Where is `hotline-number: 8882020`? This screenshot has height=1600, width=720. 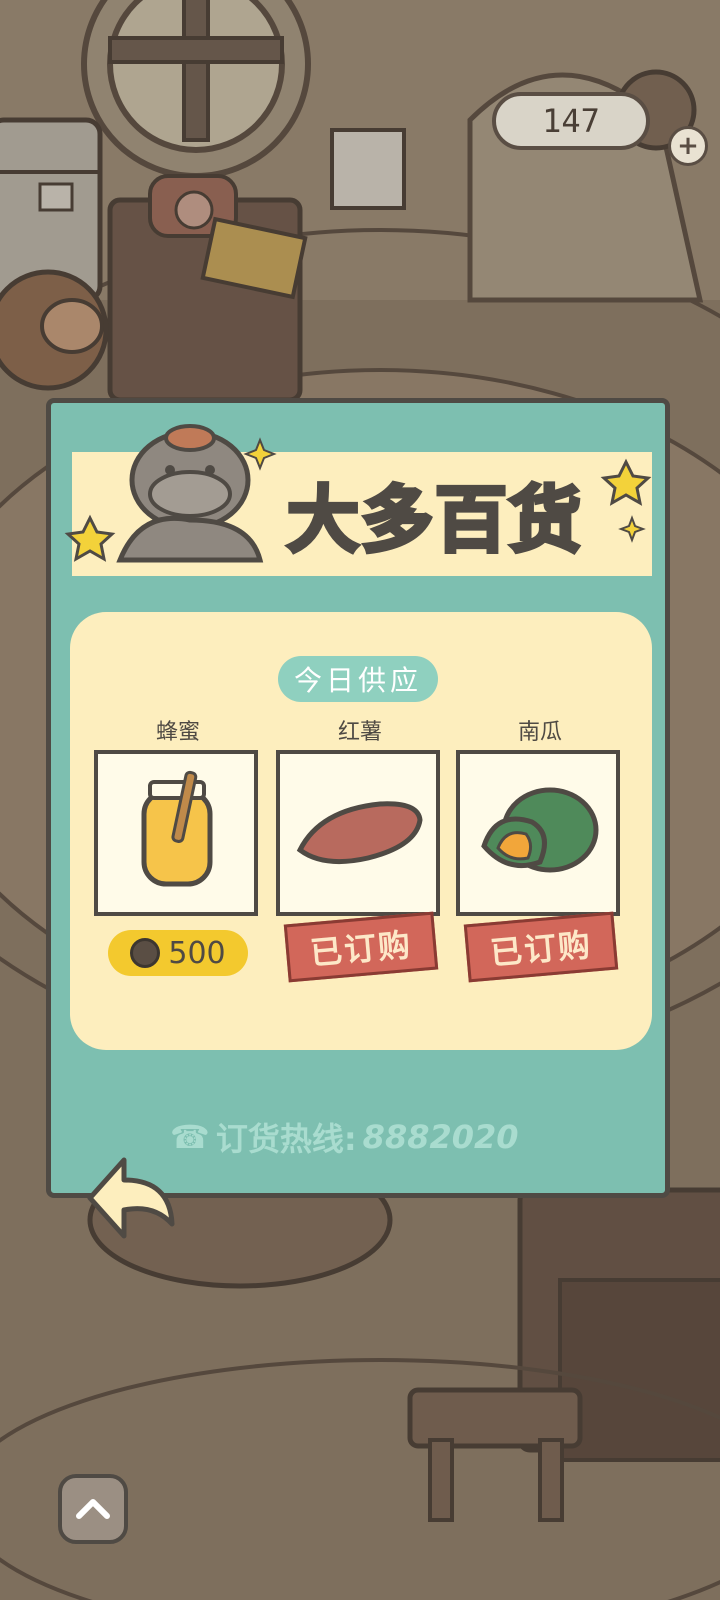
hotline-number: 8882020 is located at coordinates (440, 1137).